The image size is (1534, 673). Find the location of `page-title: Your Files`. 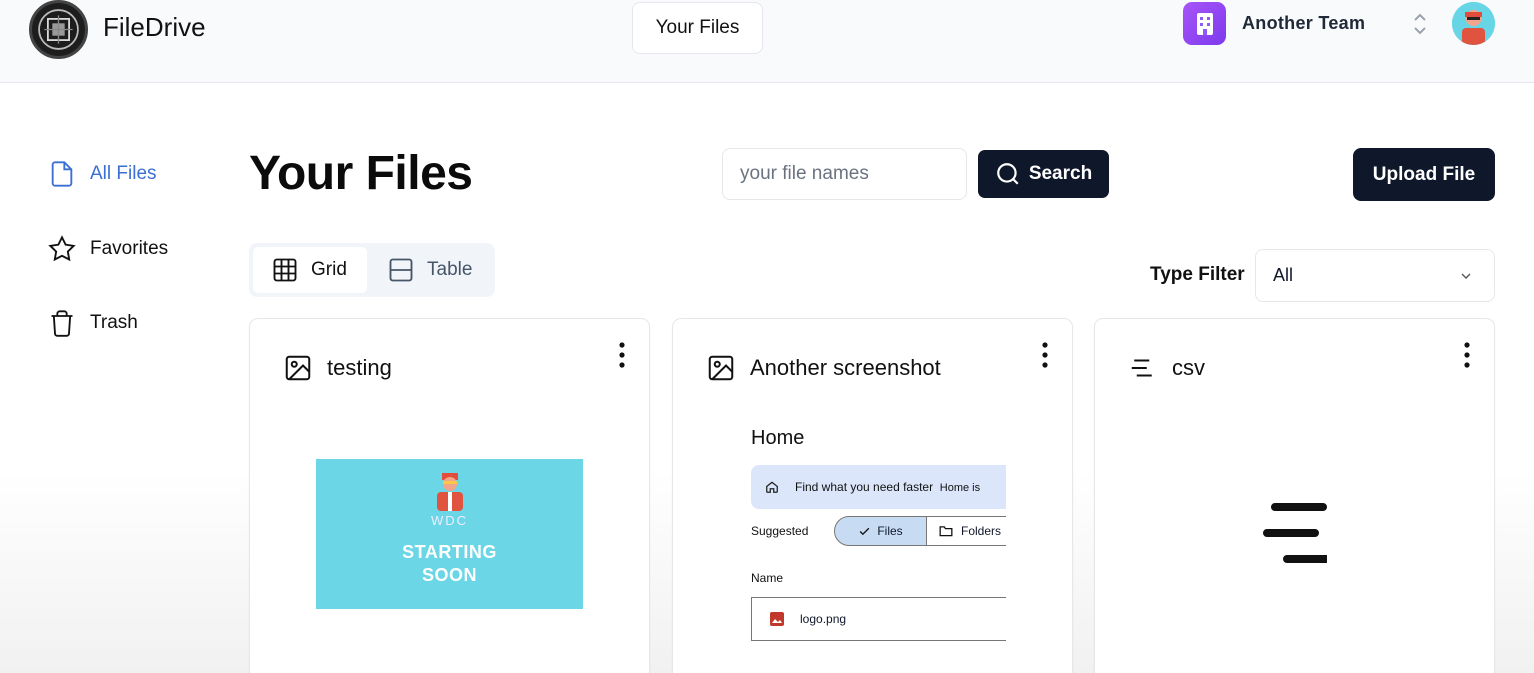

page-title: Your Files is located at coordinates (361, 173).